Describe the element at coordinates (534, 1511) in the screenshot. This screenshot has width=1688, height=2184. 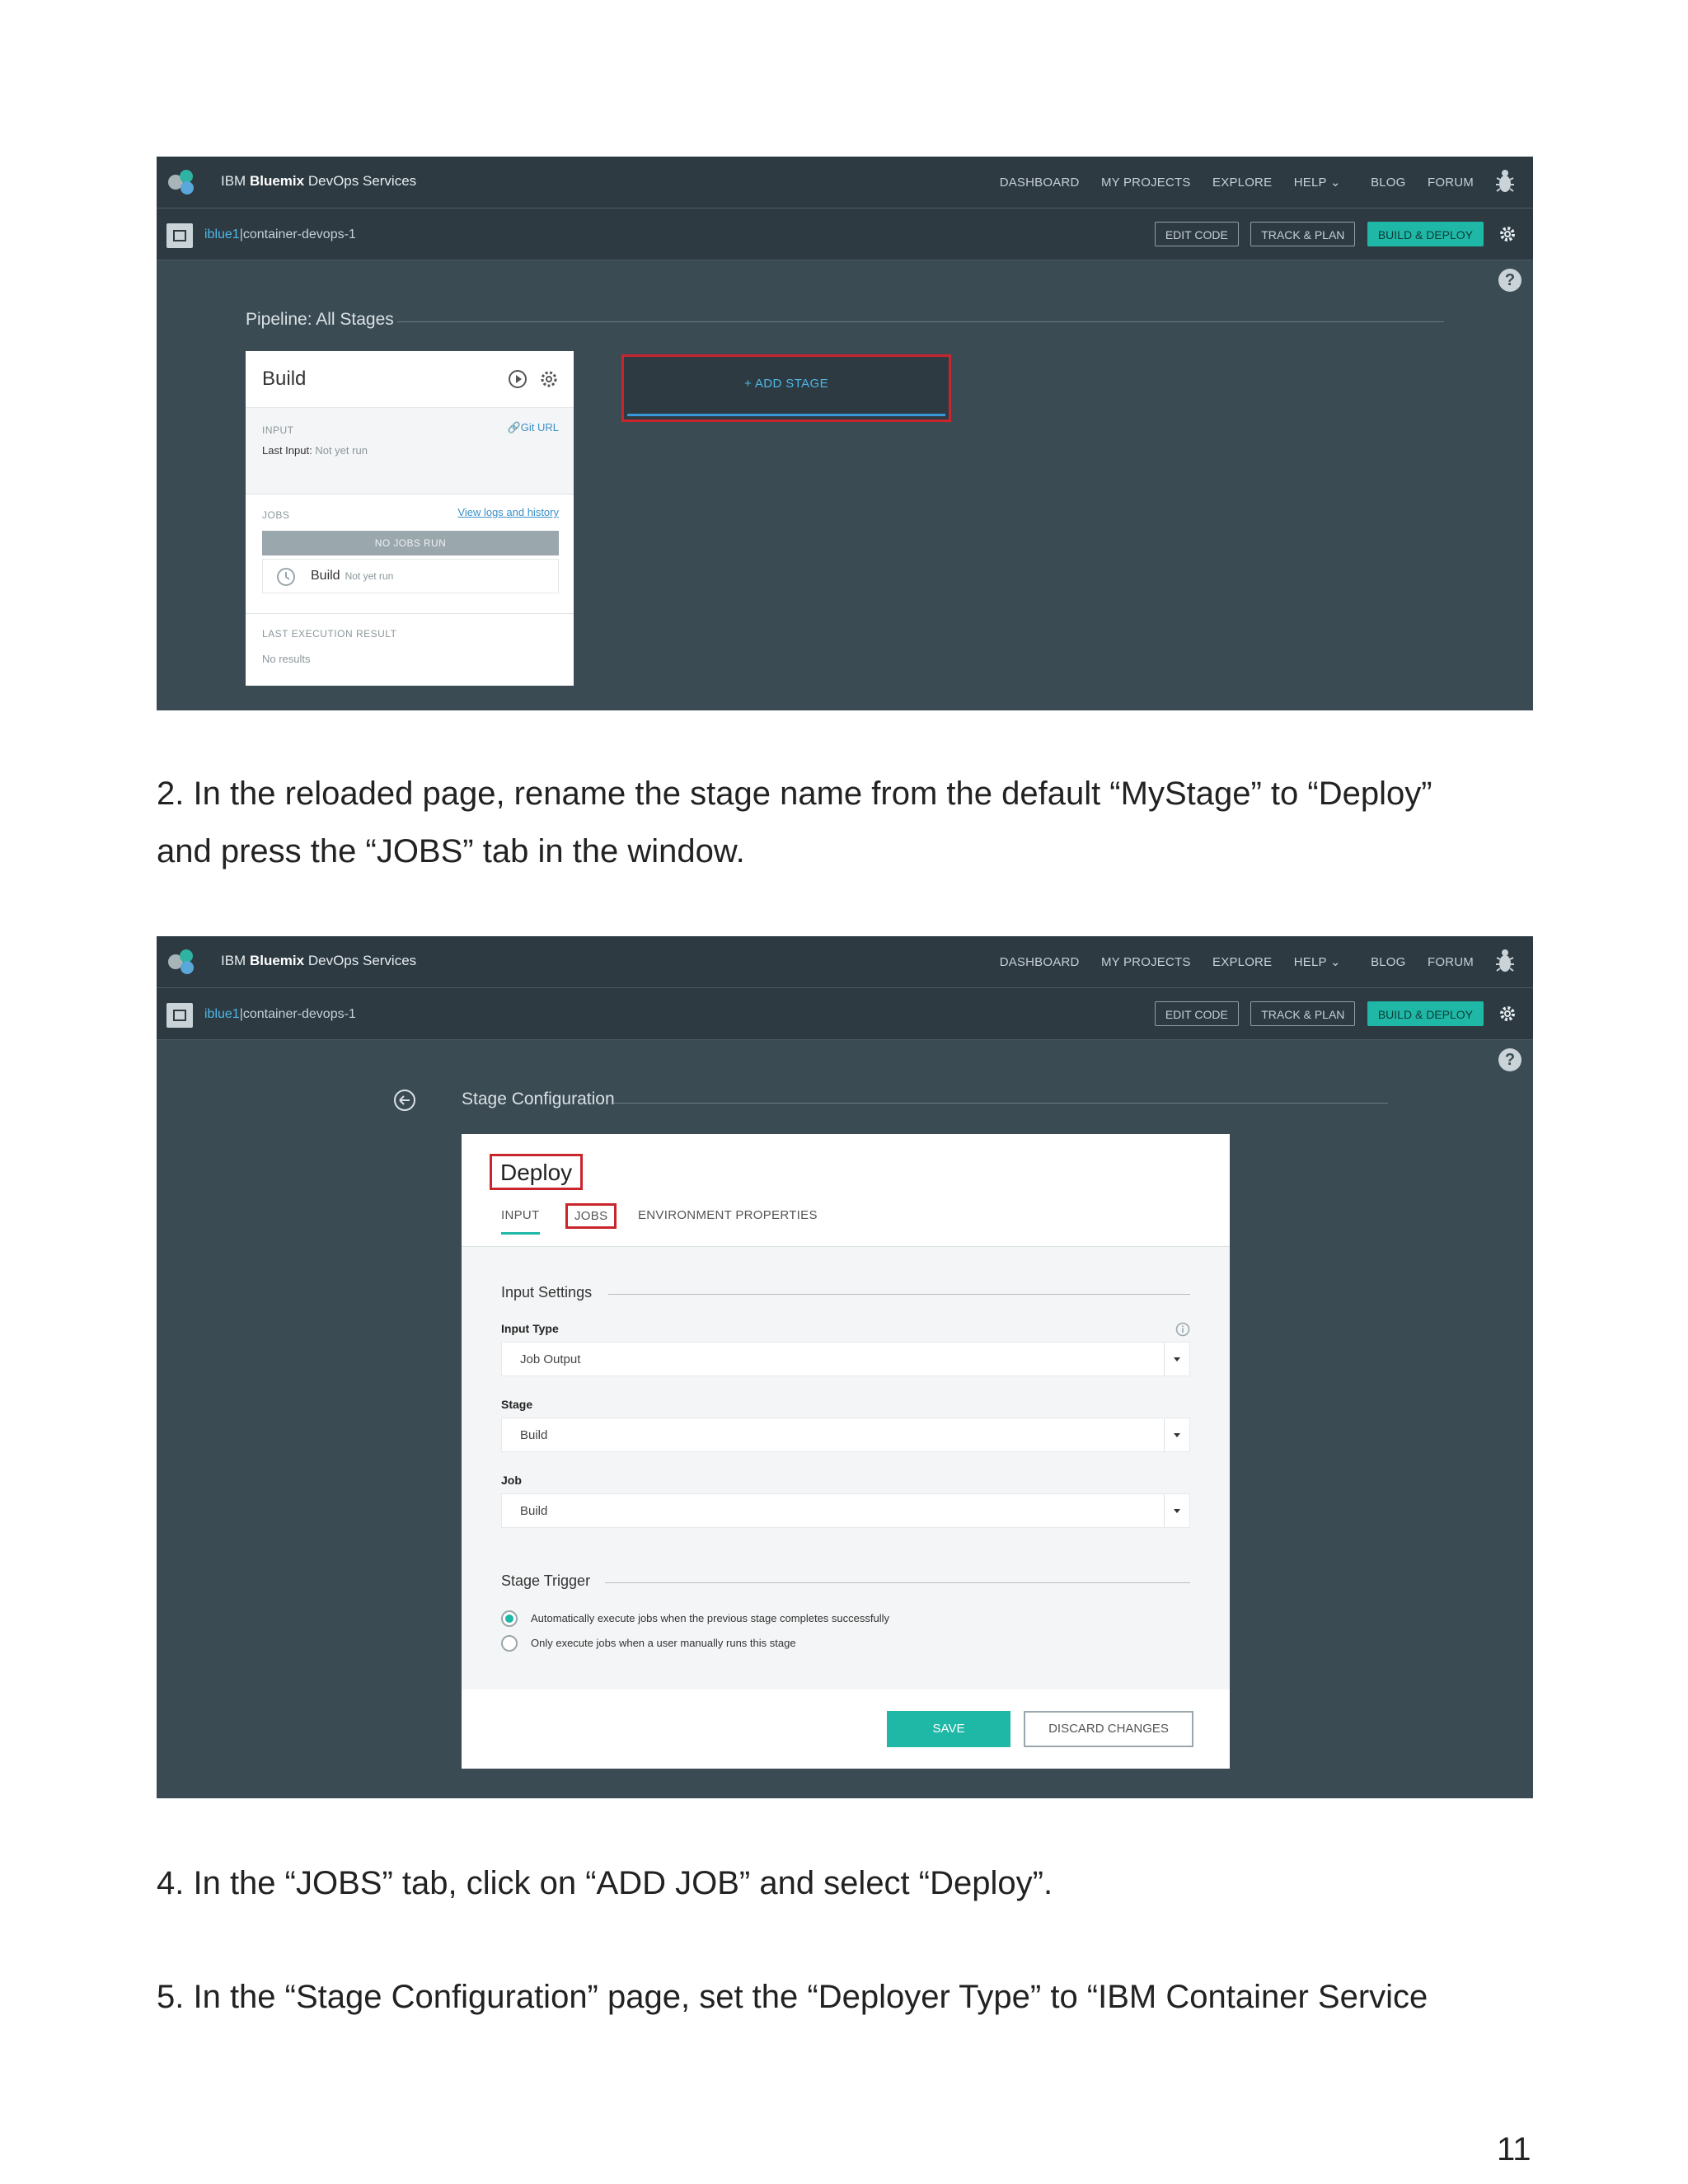
I see `job-value: Build` at that location.